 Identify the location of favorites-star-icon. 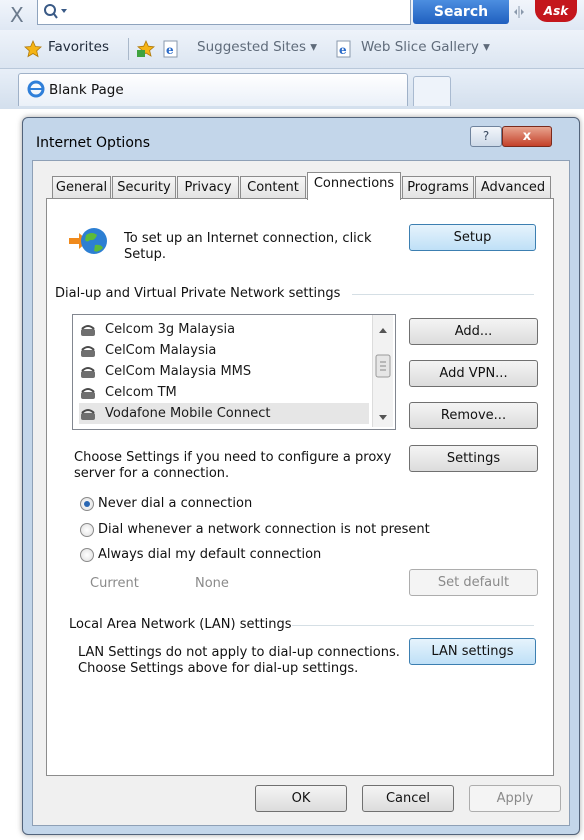
(33, 49).